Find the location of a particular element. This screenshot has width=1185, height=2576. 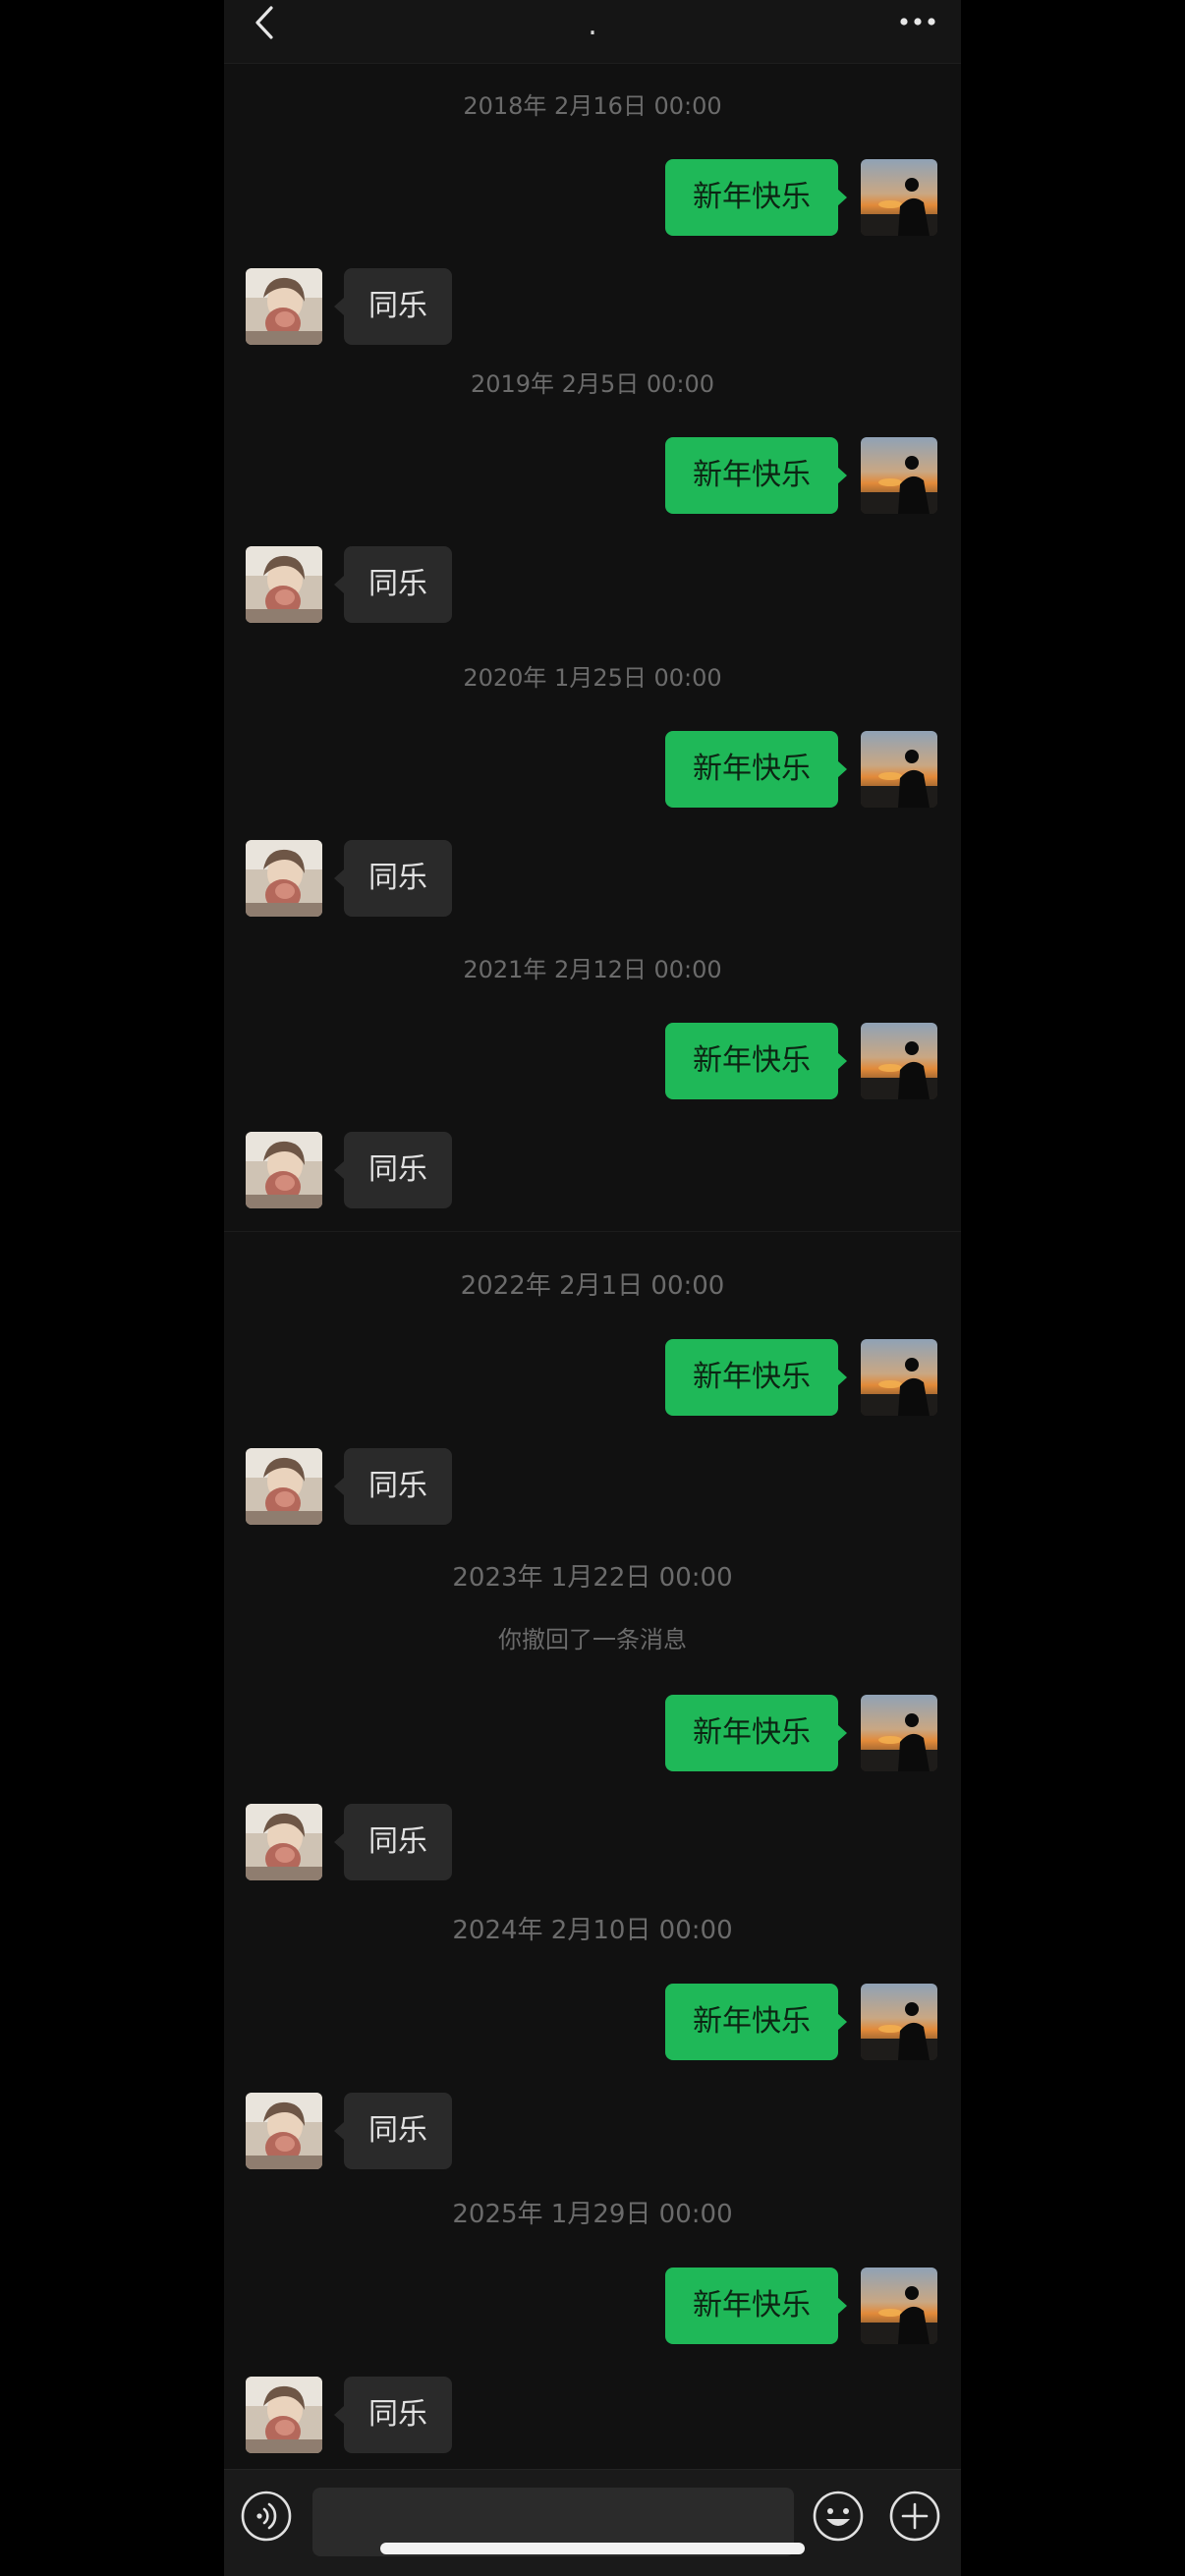

message-timestamp: 2021年 2月12日 00:00 is located at coordinates (592, 969).